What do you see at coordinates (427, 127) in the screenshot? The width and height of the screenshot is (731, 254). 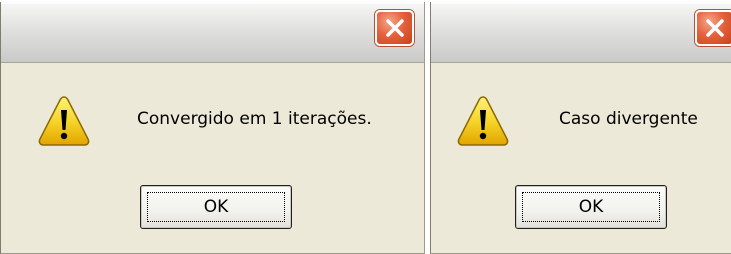 I see `divider` at bounding box center [427, 127].